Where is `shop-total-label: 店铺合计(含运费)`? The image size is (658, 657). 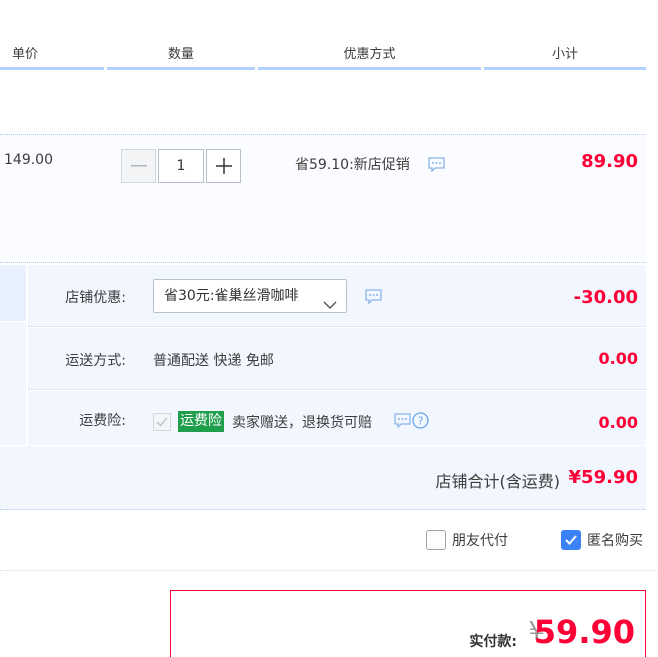 shop-total-label: 店铺合计(含运费) is located at coordinates (498, 481).